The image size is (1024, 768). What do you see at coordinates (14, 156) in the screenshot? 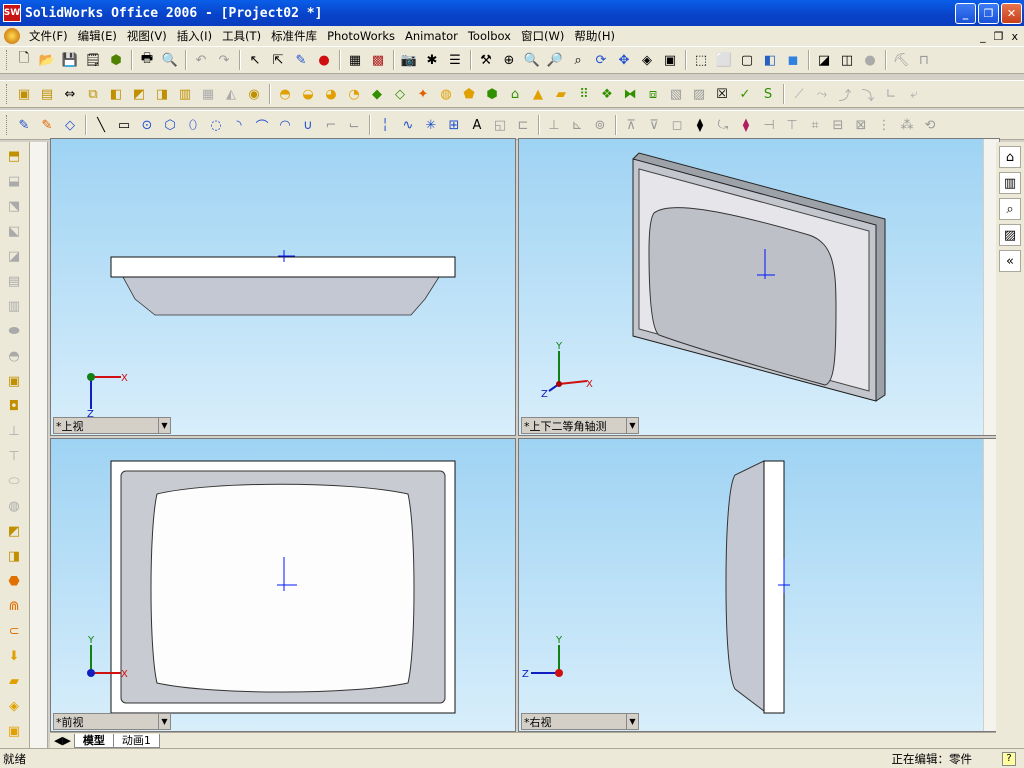
I see `left-extrude-icon: ⬒` at bounding box center [14, 156].